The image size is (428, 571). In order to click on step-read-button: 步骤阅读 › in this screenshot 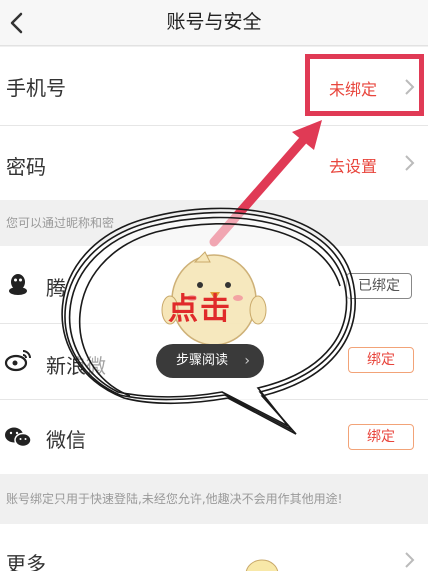, I will do `click(210, 361)`.